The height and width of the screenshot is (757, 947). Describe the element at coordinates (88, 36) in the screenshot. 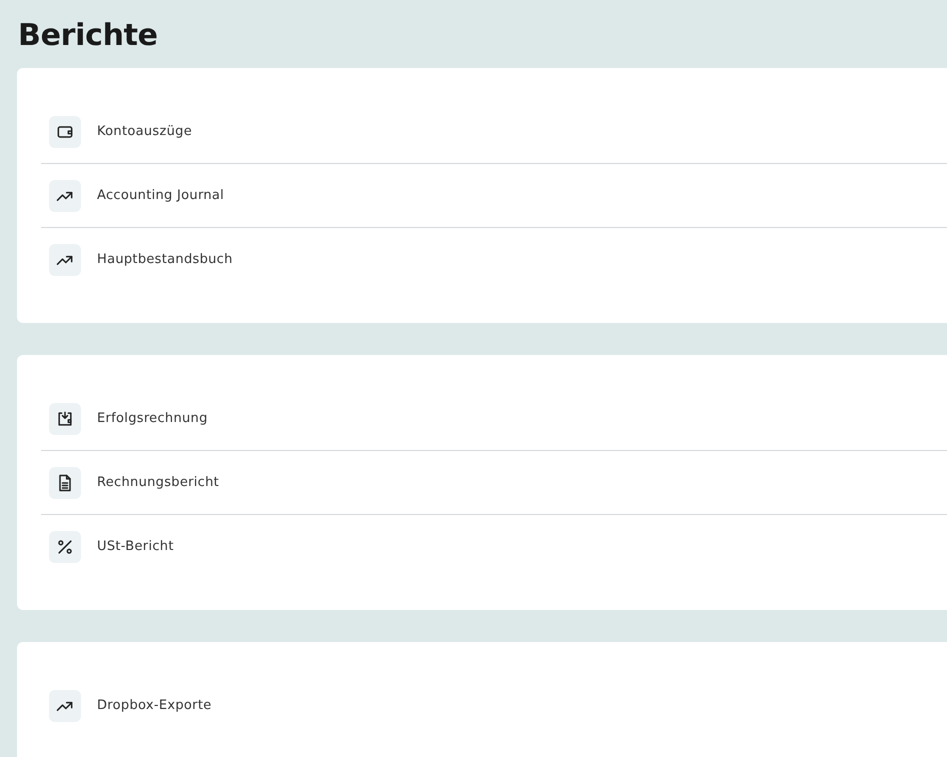

I see `page-title: Berichte` at that location.